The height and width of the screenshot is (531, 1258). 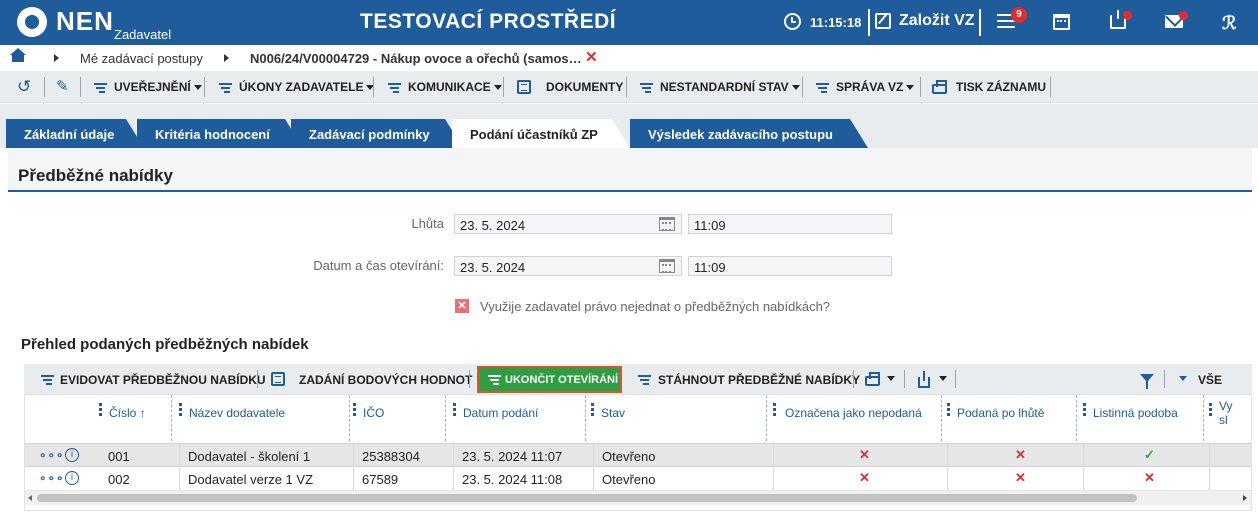 I want to click on refresh-icon: ↺, so click(x=24, y=87).